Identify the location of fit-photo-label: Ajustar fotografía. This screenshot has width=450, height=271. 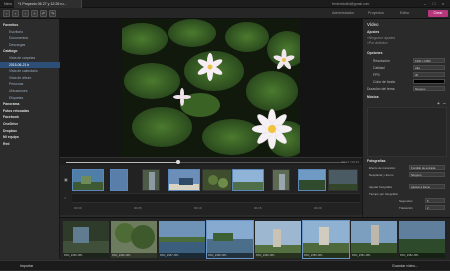
(380, 187).